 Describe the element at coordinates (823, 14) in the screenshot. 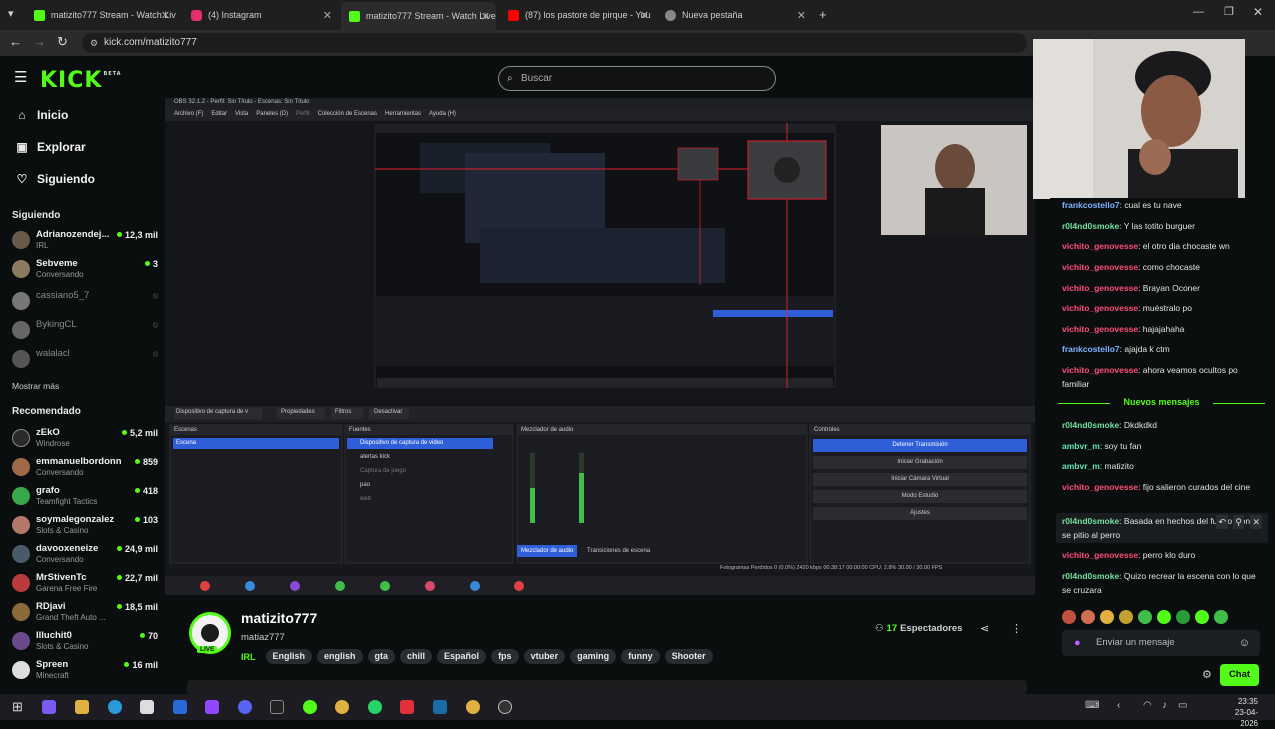

I see `new-tab-icon: +` at that location.